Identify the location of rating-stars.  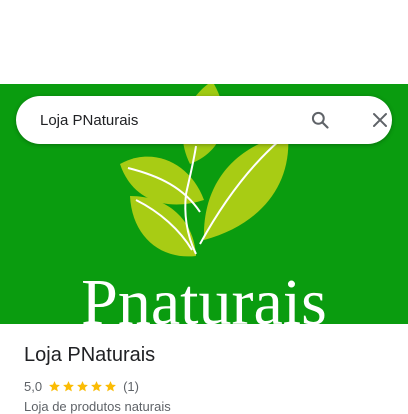
(83, 386).